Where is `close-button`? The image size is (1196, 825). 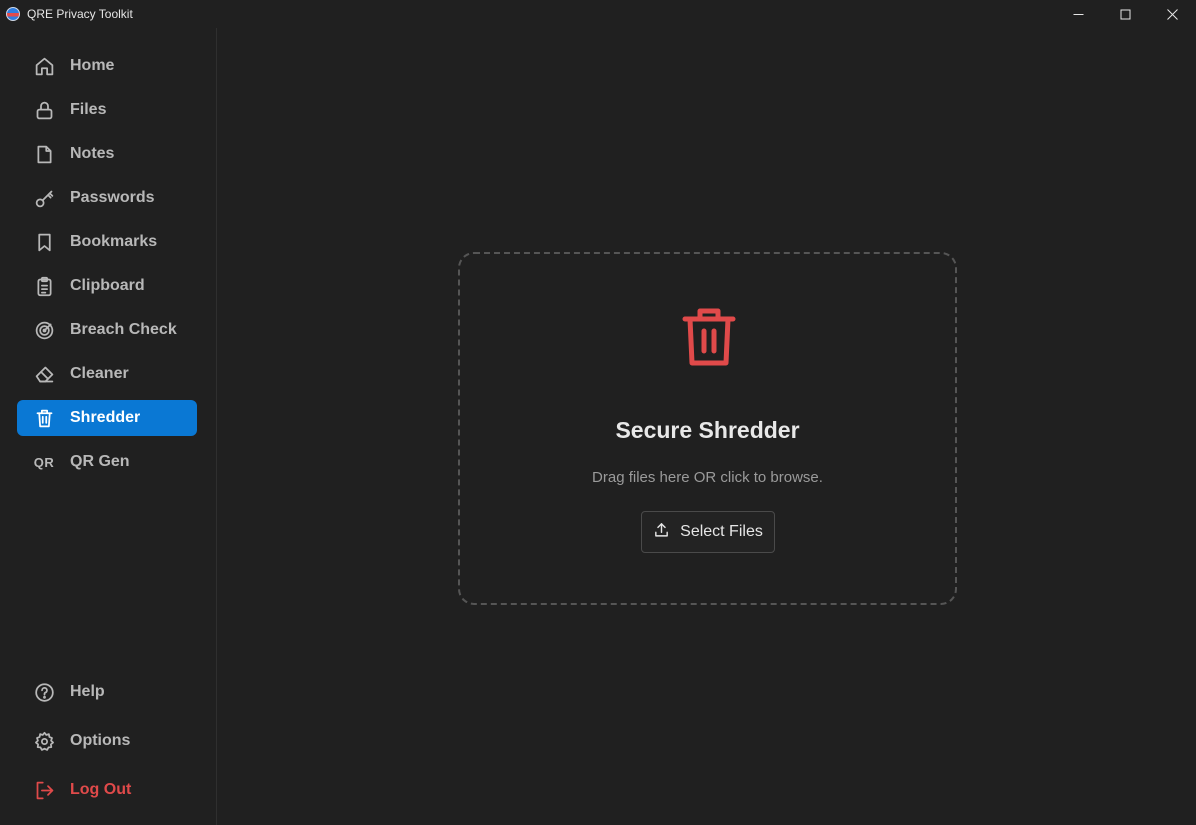
close-button is located at coordinates (1172, 14).